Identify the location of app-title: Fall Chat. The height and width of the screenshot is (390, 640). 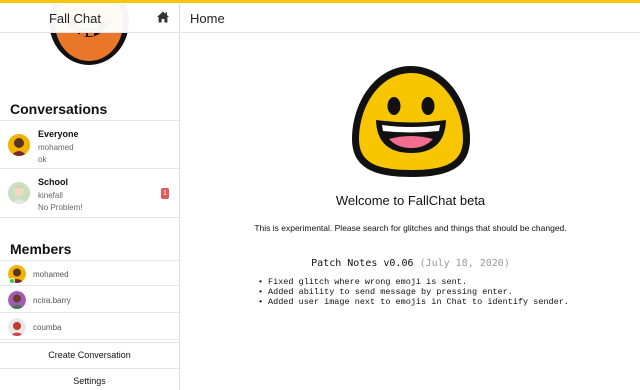
(75, 18).